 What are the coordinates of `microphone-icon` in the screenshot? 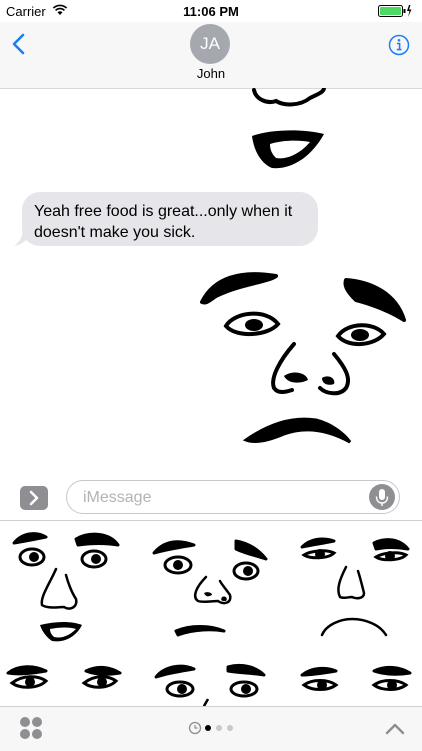 It's located at (382, 497).